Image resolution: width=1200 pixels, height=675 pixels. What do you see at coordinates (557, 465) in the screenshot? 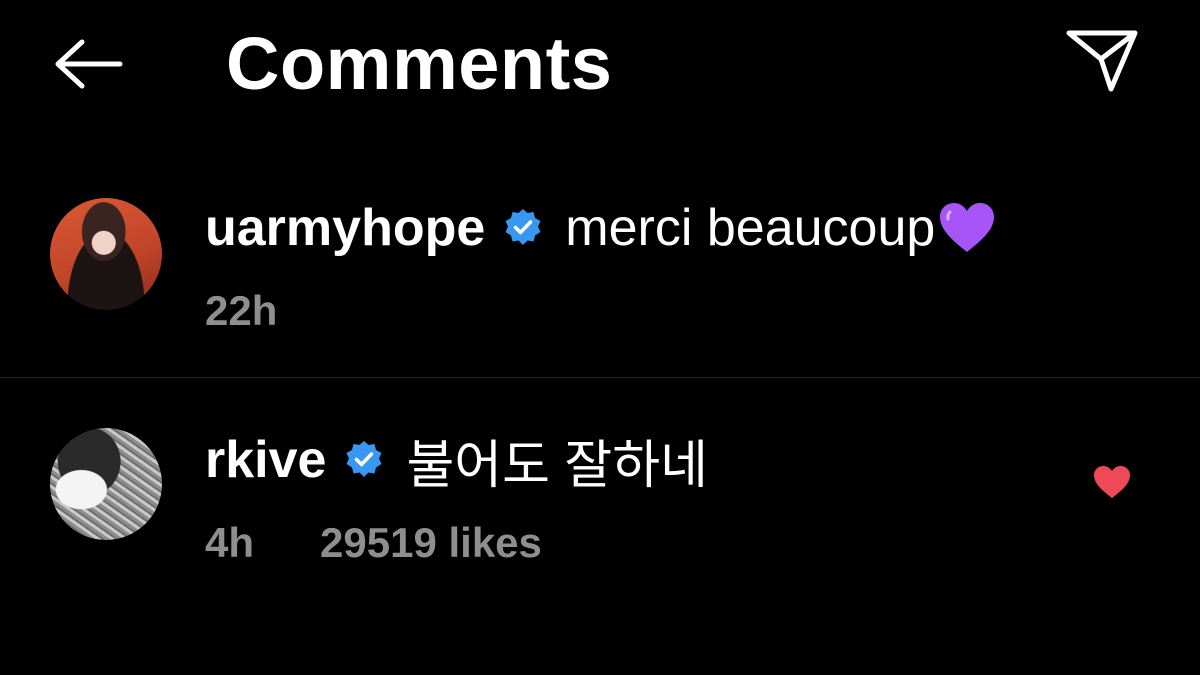
I see `comment-text: 불어도 잘하네` at bounding box center [557, 465].